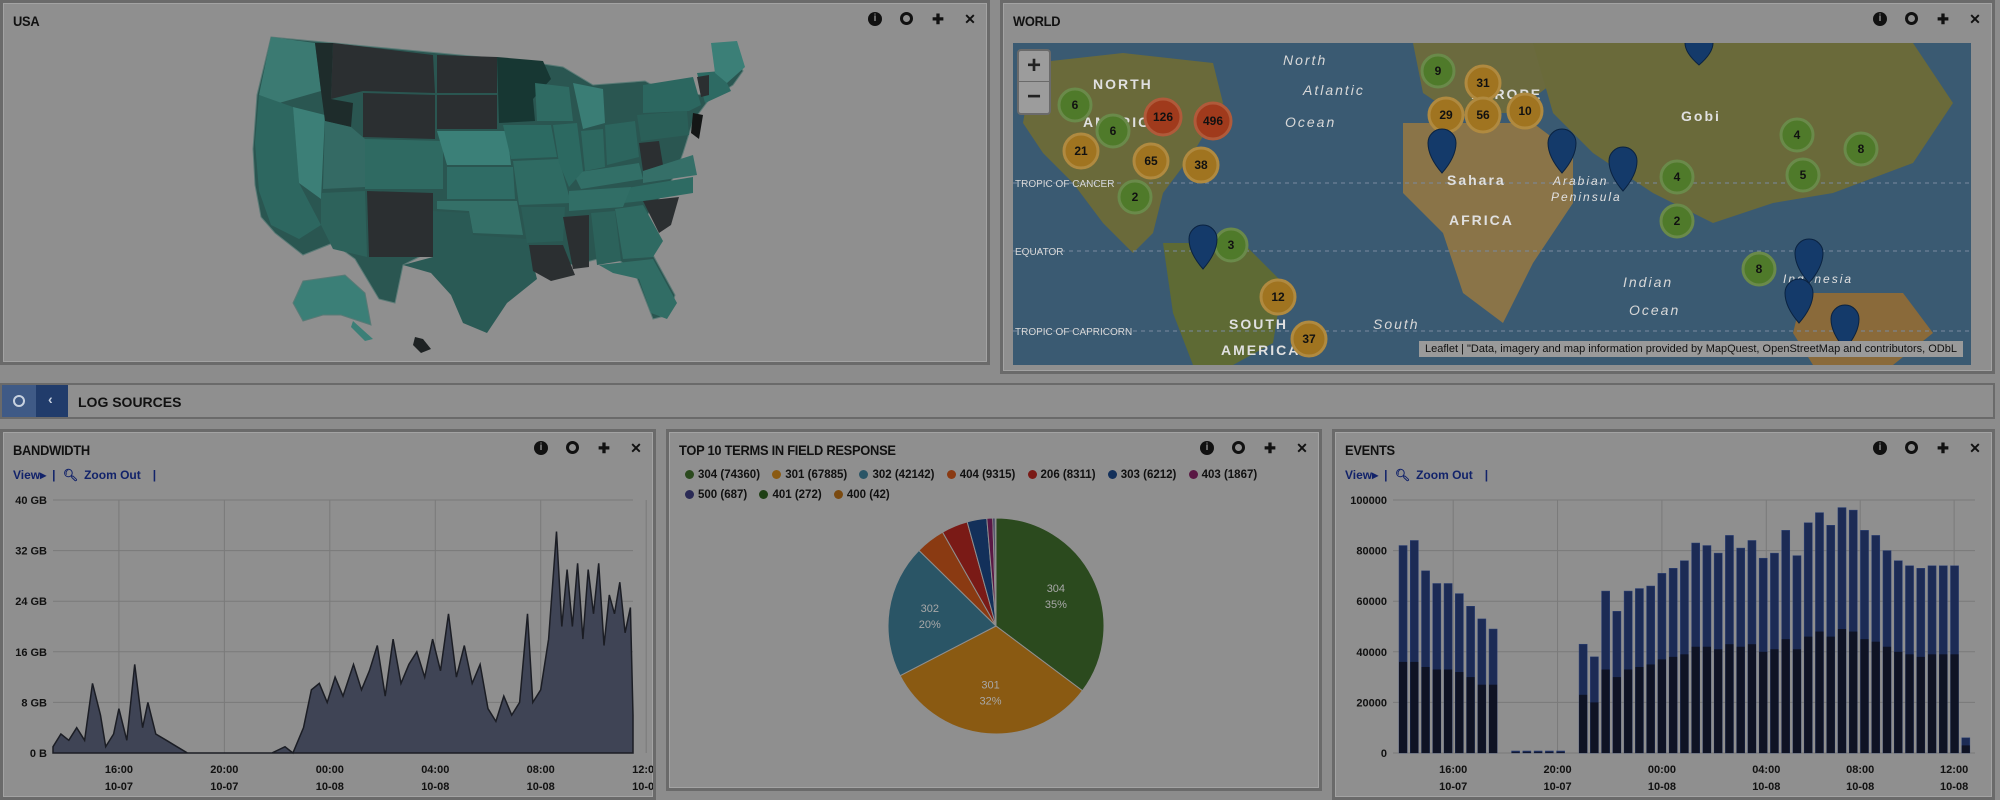 The width and height of the screenshot is (2000, 800). Describe the element at coordinates (1396, 324) in the screenshot. I see `map-label: South` at that location.